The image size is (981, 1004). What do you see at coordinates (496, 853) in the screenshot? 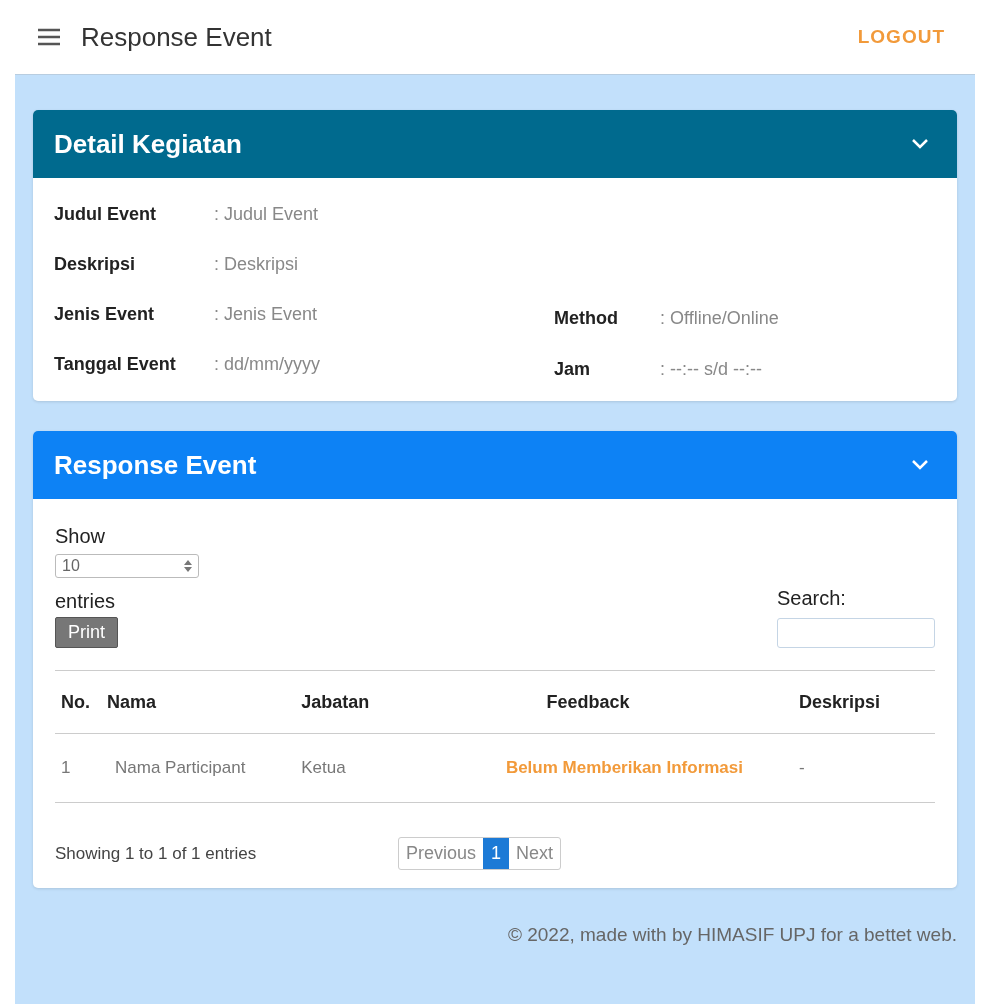
I see `page-link: 1` at bounding box center [496, 853].